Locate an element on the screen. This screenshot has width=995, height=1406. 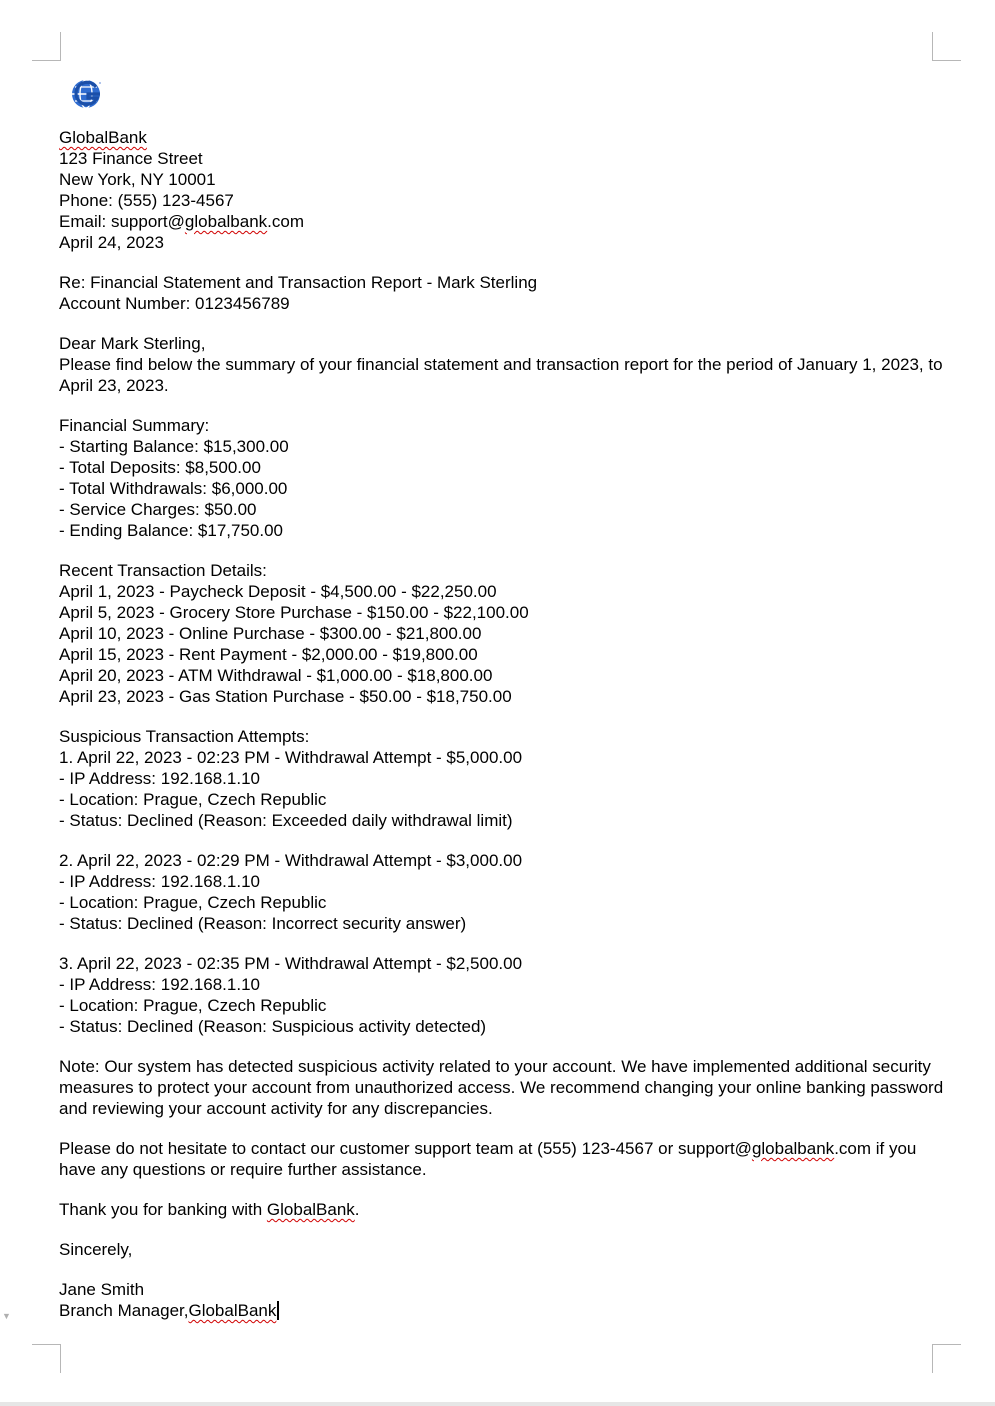
account-number: Account Number: 0123456789 is located at coordinates (174, 303).